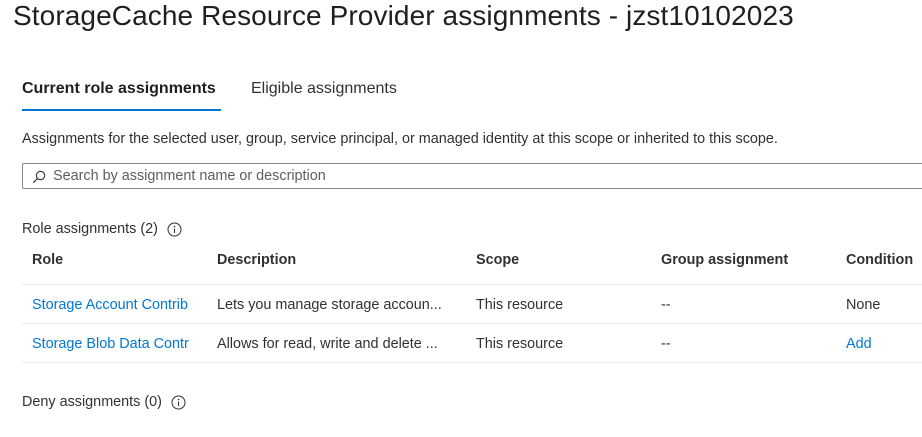 The height and width of the screenshot is (437, 922). I want to click on selected-tab-indicator, so click(121, 110).